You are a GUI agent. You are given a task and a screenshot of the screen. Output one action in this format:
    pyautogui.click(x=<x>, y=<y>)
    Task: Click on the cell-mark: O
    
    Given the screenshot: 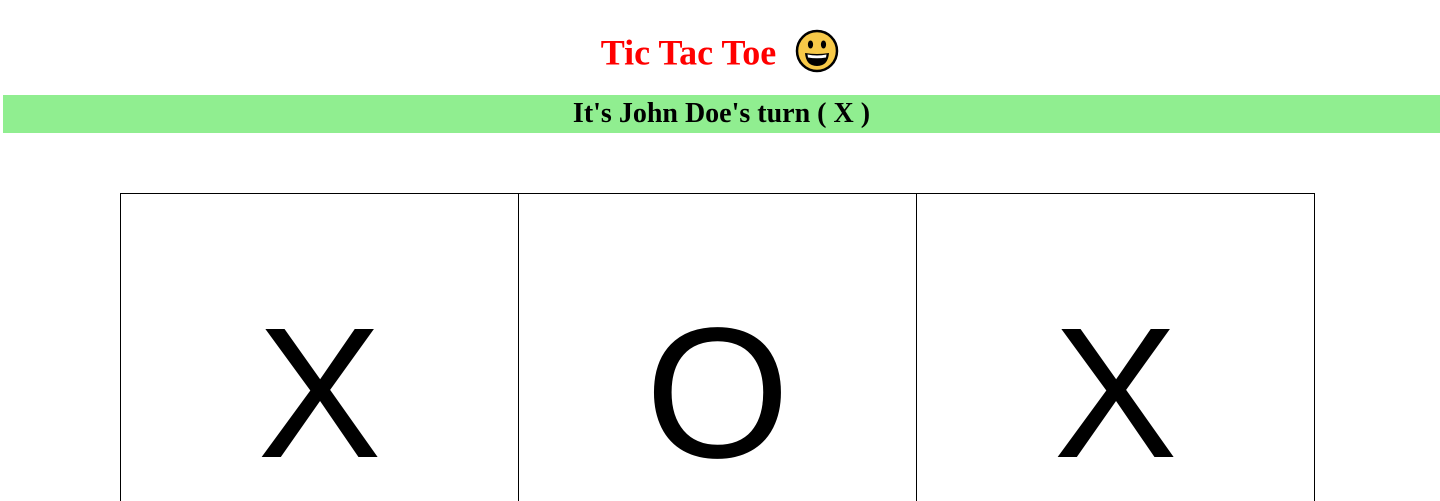 What is the action you would take?
    pyautogui.click(x=717, y=393)
    